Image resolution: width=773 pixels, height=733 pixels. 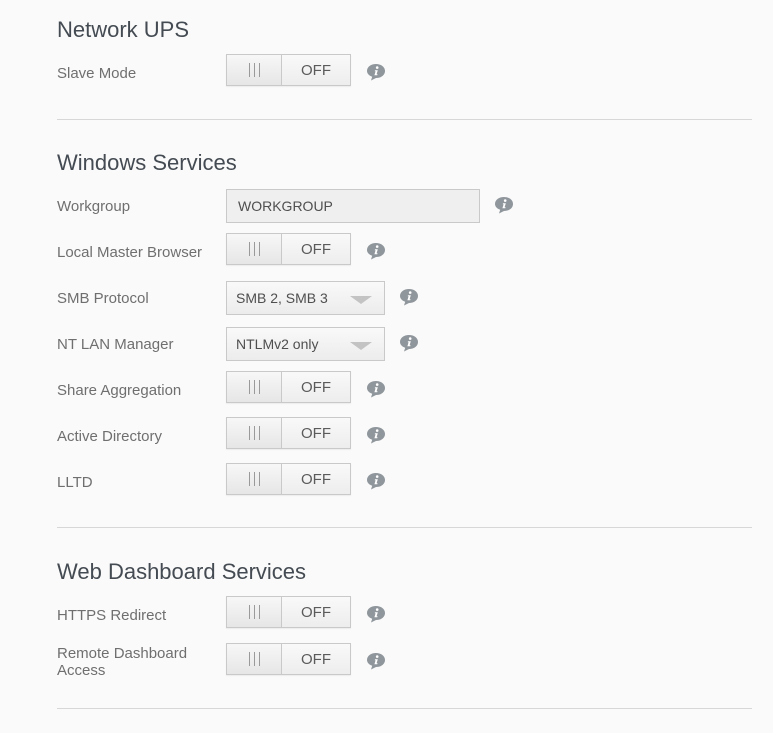 I want to click on label-smb-protocol: SMB Protocol, so click(x=103, y=298).